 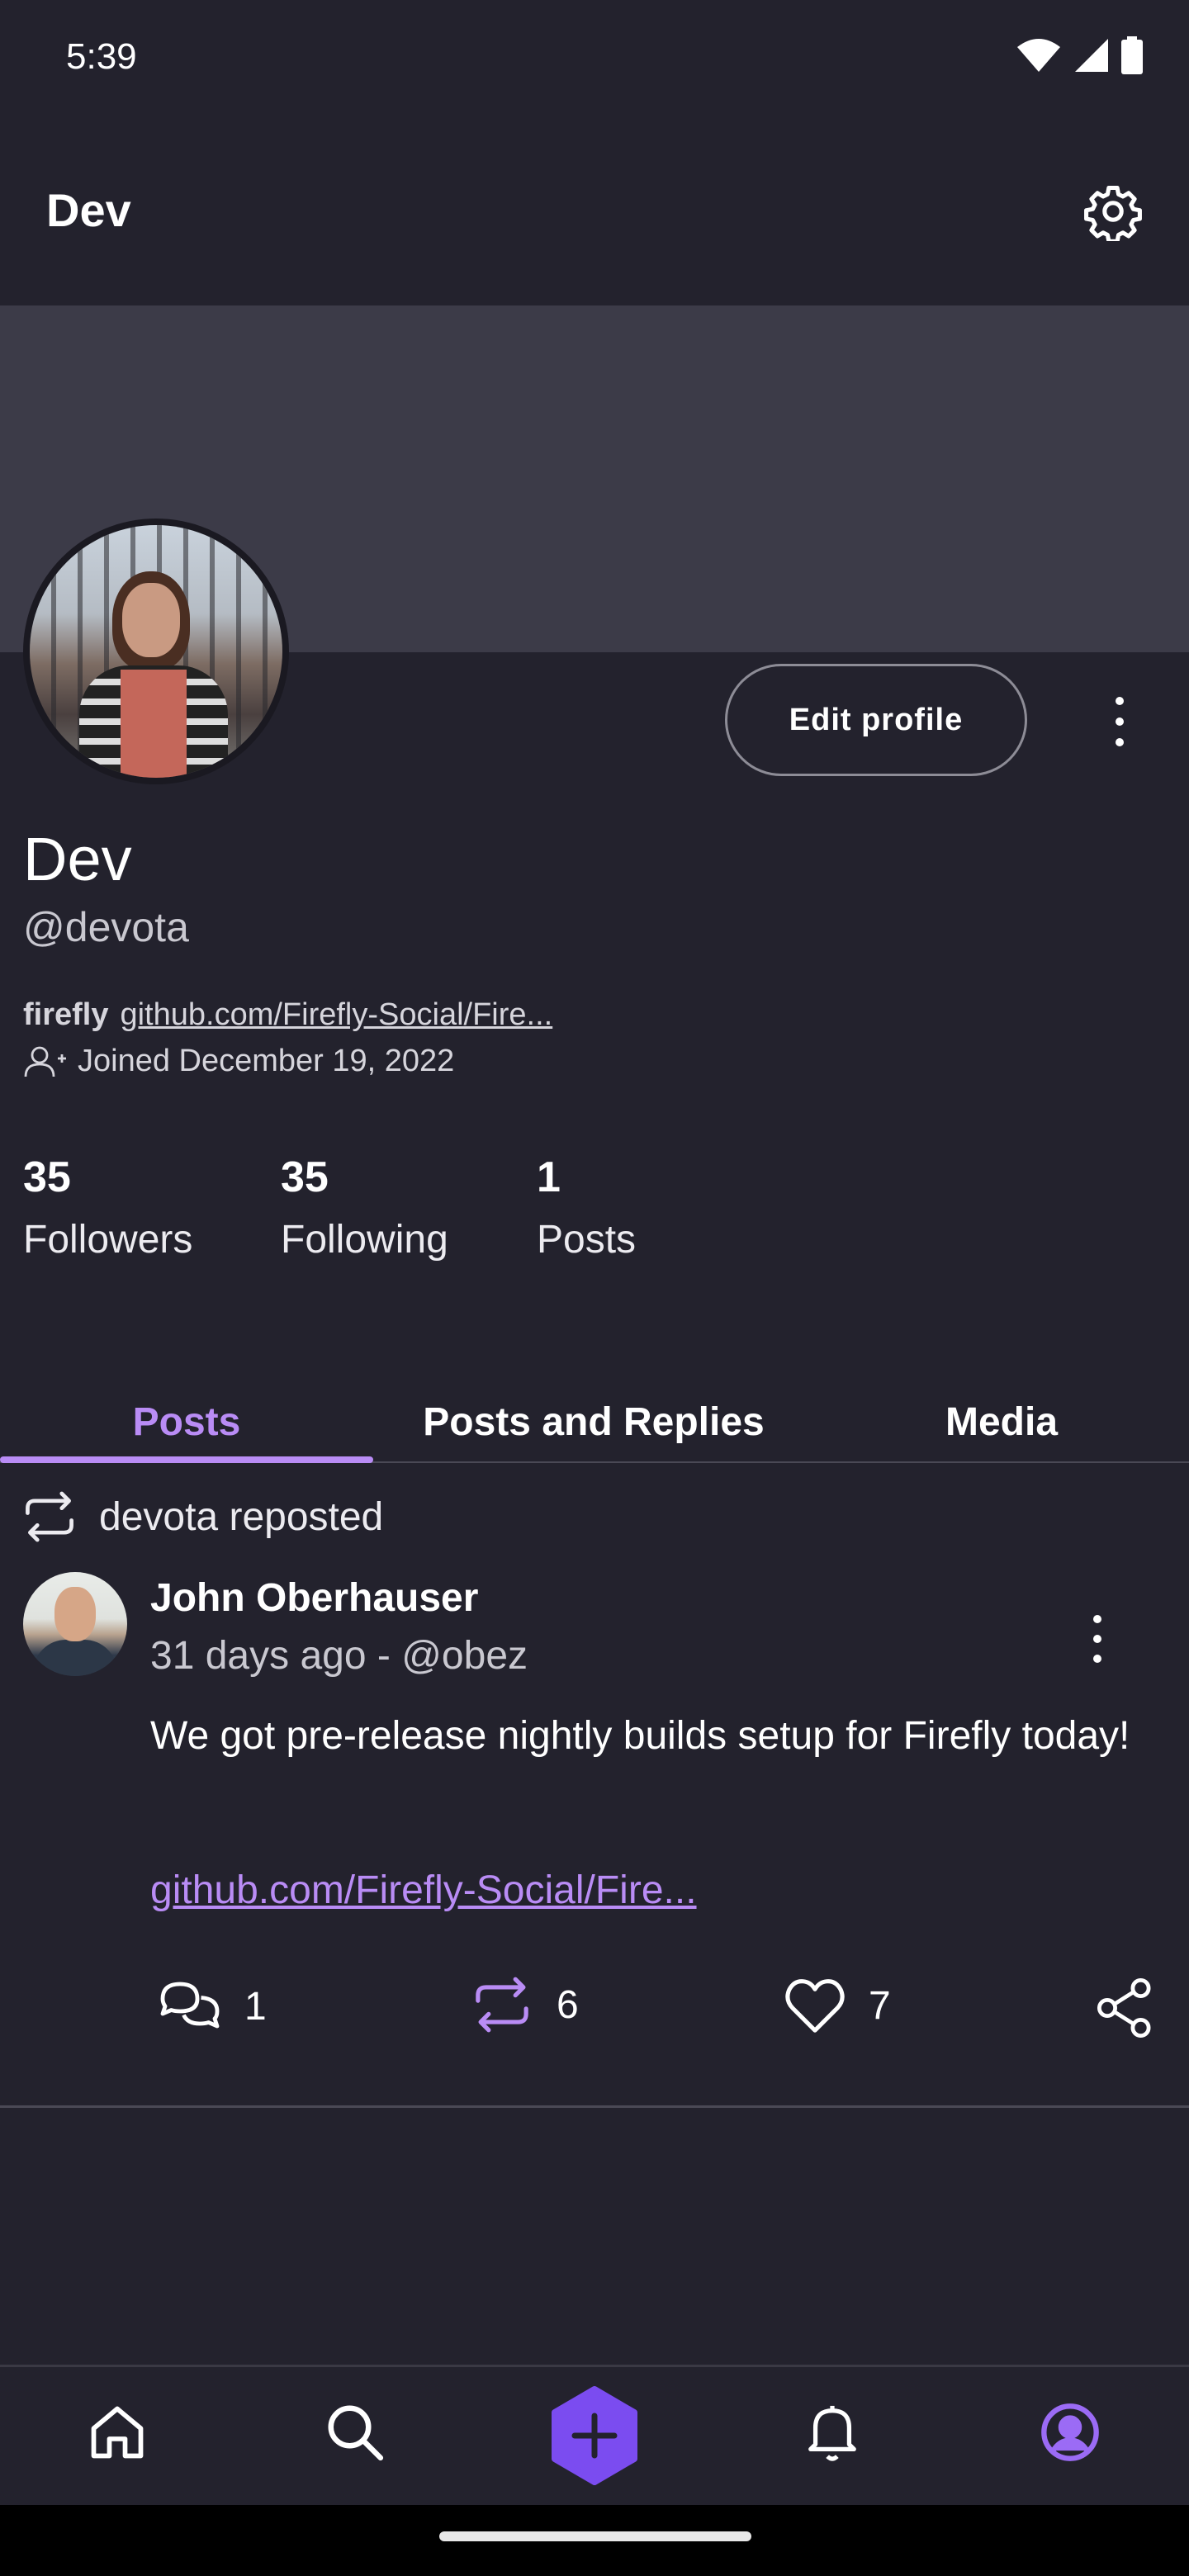 I want to click on gear-icon, so click(x=1113, y=213).